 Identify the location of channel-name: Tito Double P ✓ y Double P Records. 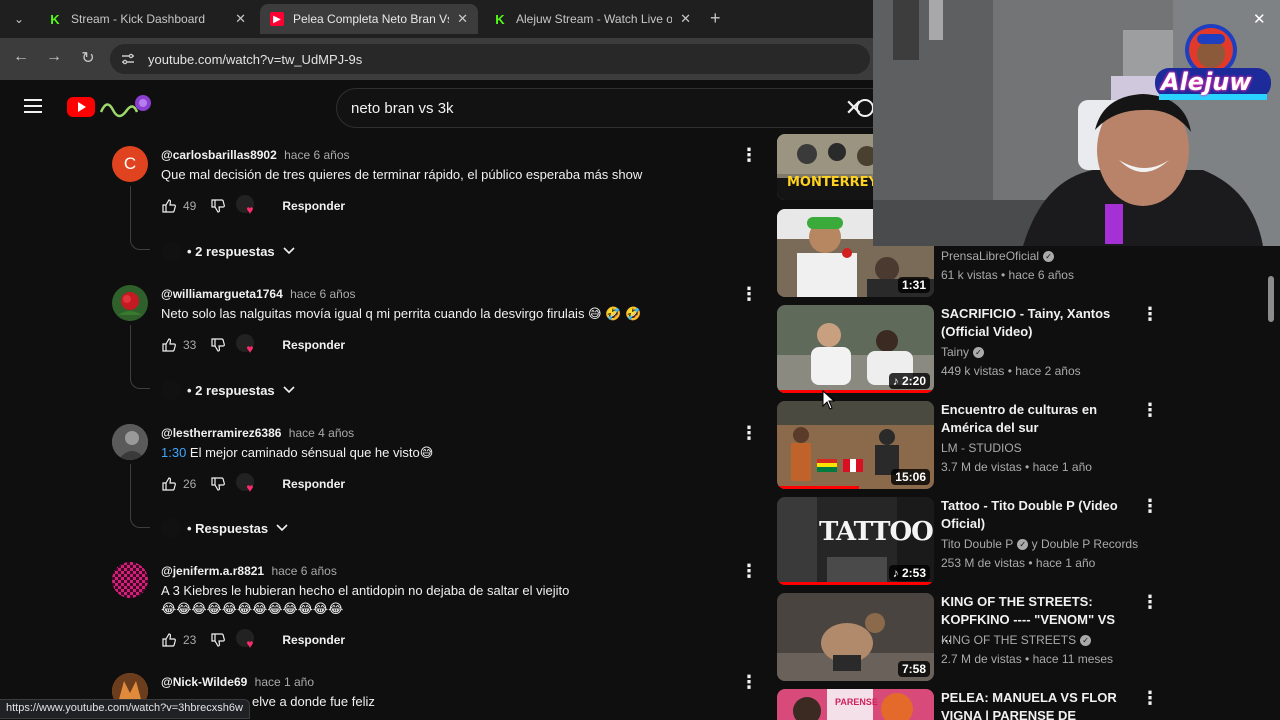
(1039, 544).